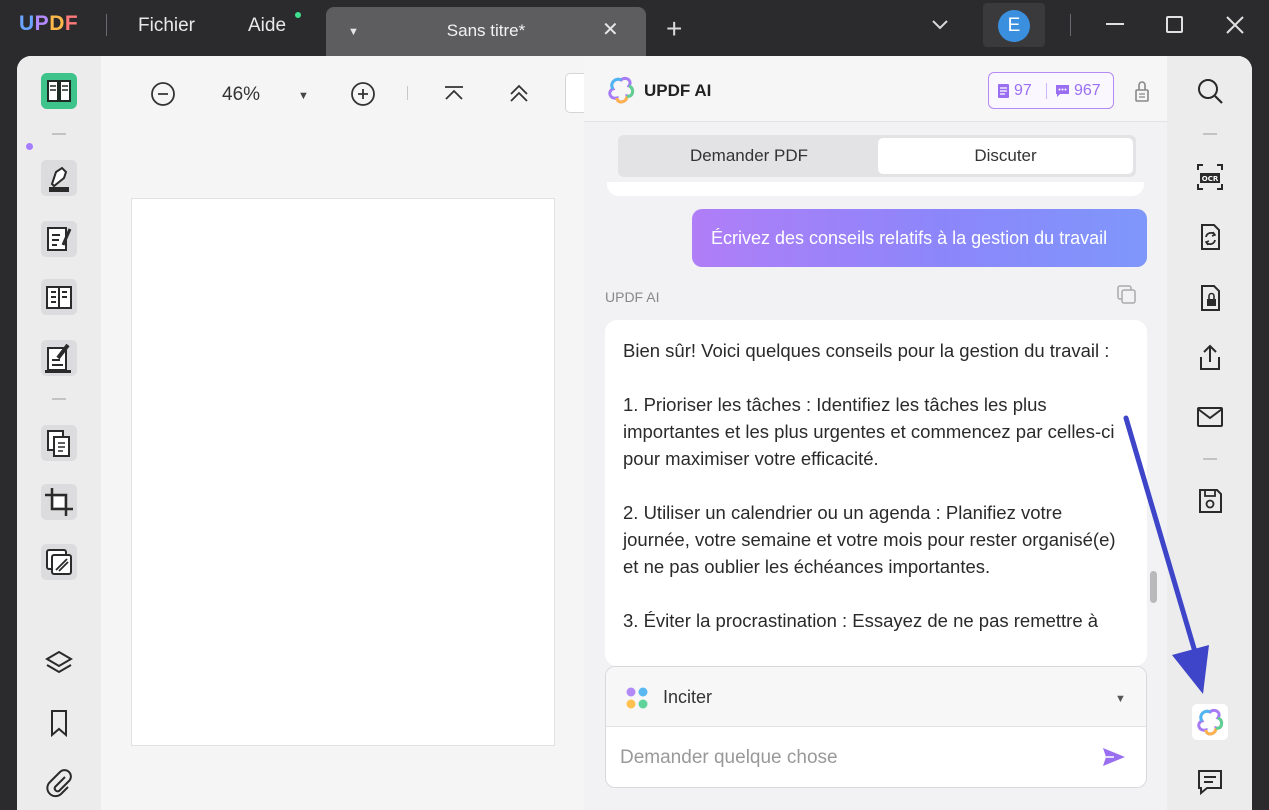 Image resolution: width=1269 pixels, height=810 pixels. Describe the element at coordinates (303, 96) in the screenshot. I see `zoom-dropdown-icon: ▼` at that location.